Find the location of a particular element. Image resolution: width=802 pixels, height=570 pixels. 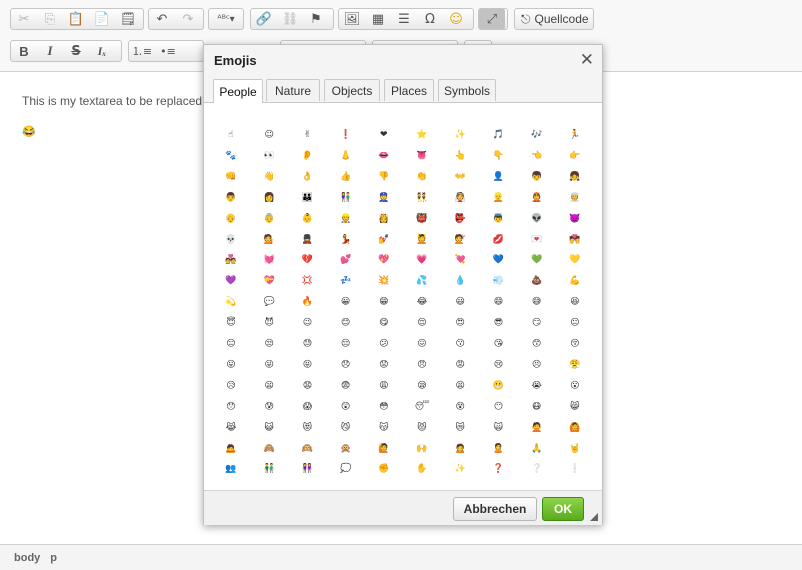

emoji-item: ✌ is located at coordinates (307, 135).